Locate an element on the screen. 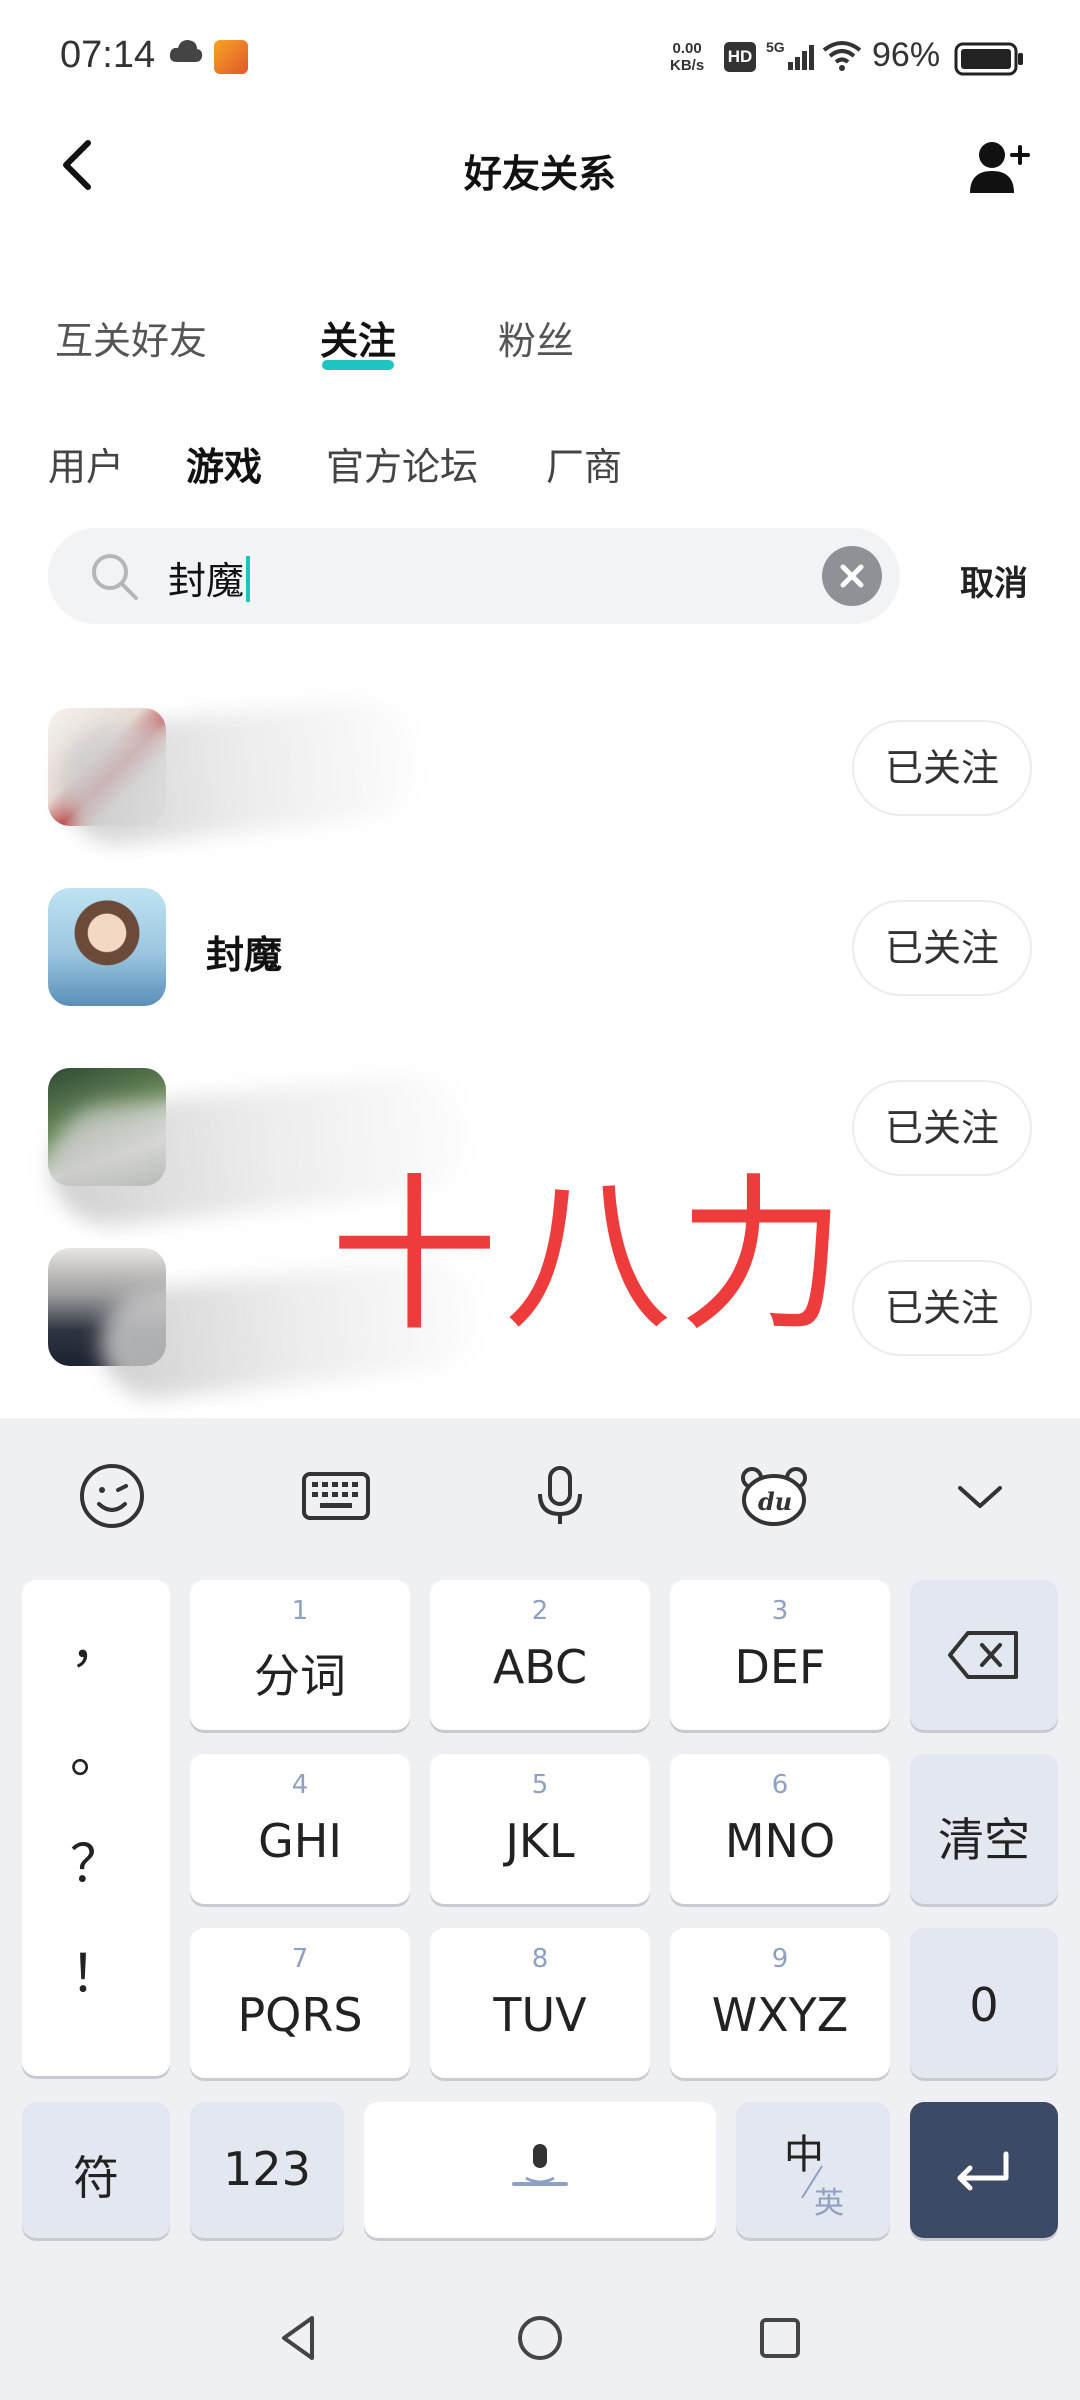  key-number: 6 is located at coordinates (780, 1785).